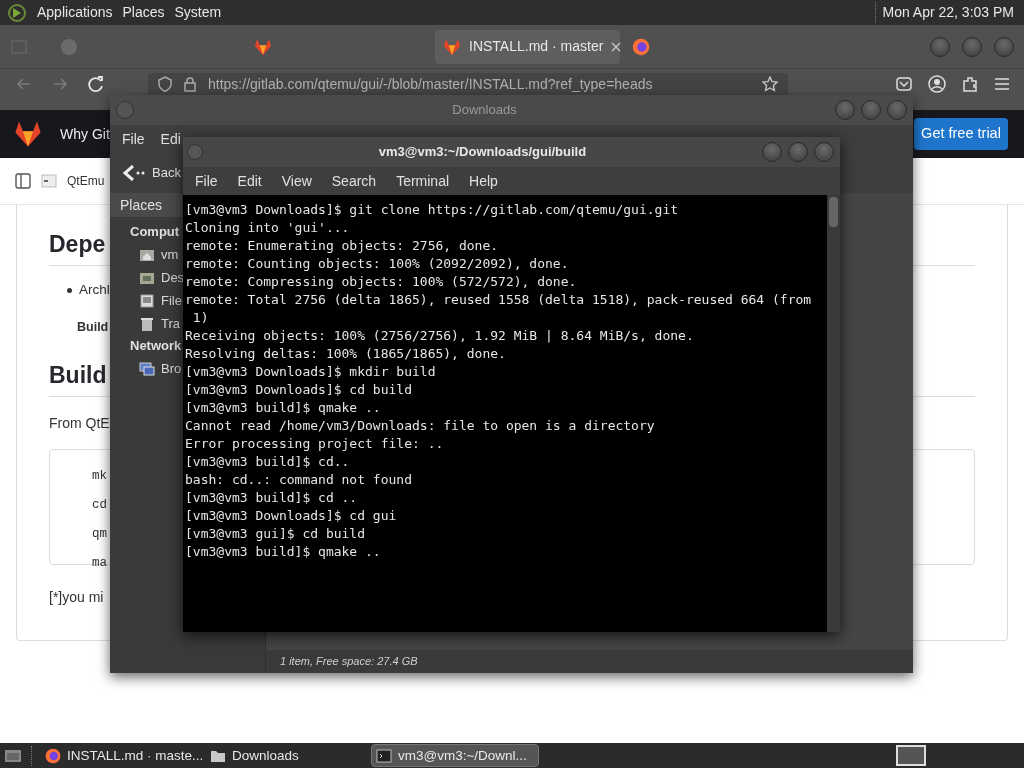  Describe the element at coordinates (961, 134) in the screenshot. I see `free-trial-button: Get free trial` at that location.